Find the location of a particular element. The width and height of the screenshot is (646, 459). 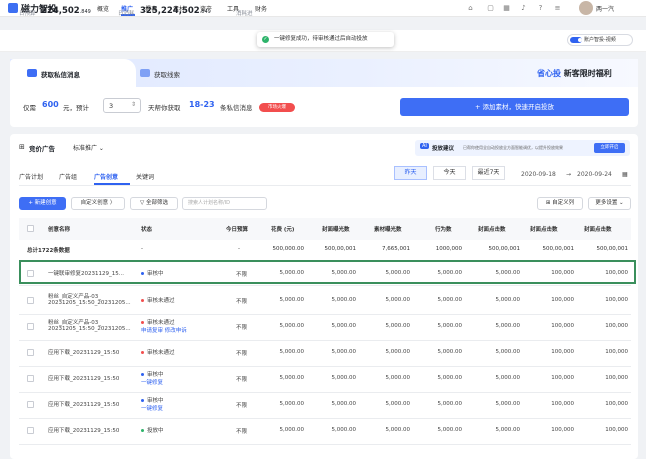

col-status: 状态 is located at coordinates (146, 229).